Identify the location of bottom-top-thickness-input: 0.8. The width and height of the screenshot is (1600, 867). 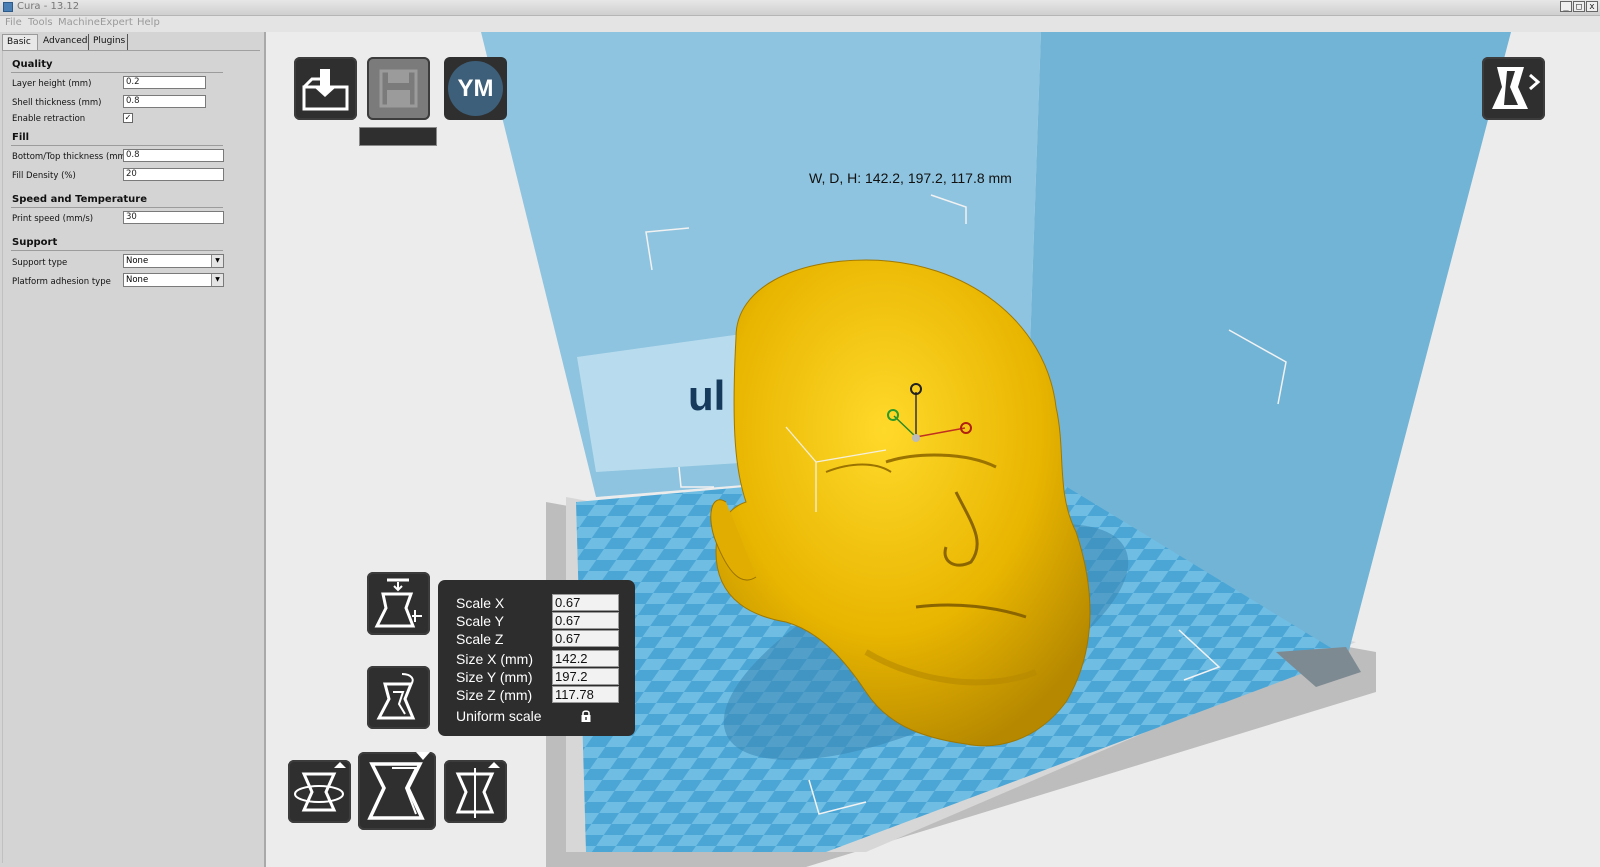
(173, 155).